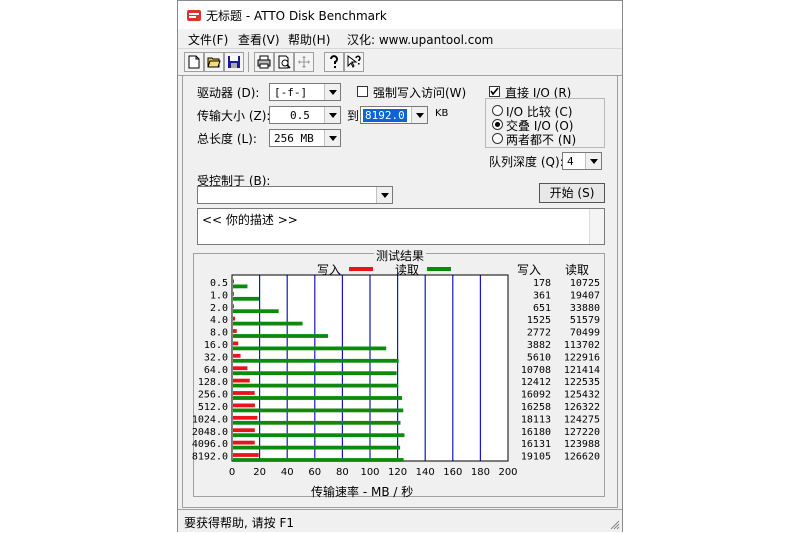 The height and width of the screenshot is (533, 800). I want to click on size-label: 2048.0, so click(210, 432).